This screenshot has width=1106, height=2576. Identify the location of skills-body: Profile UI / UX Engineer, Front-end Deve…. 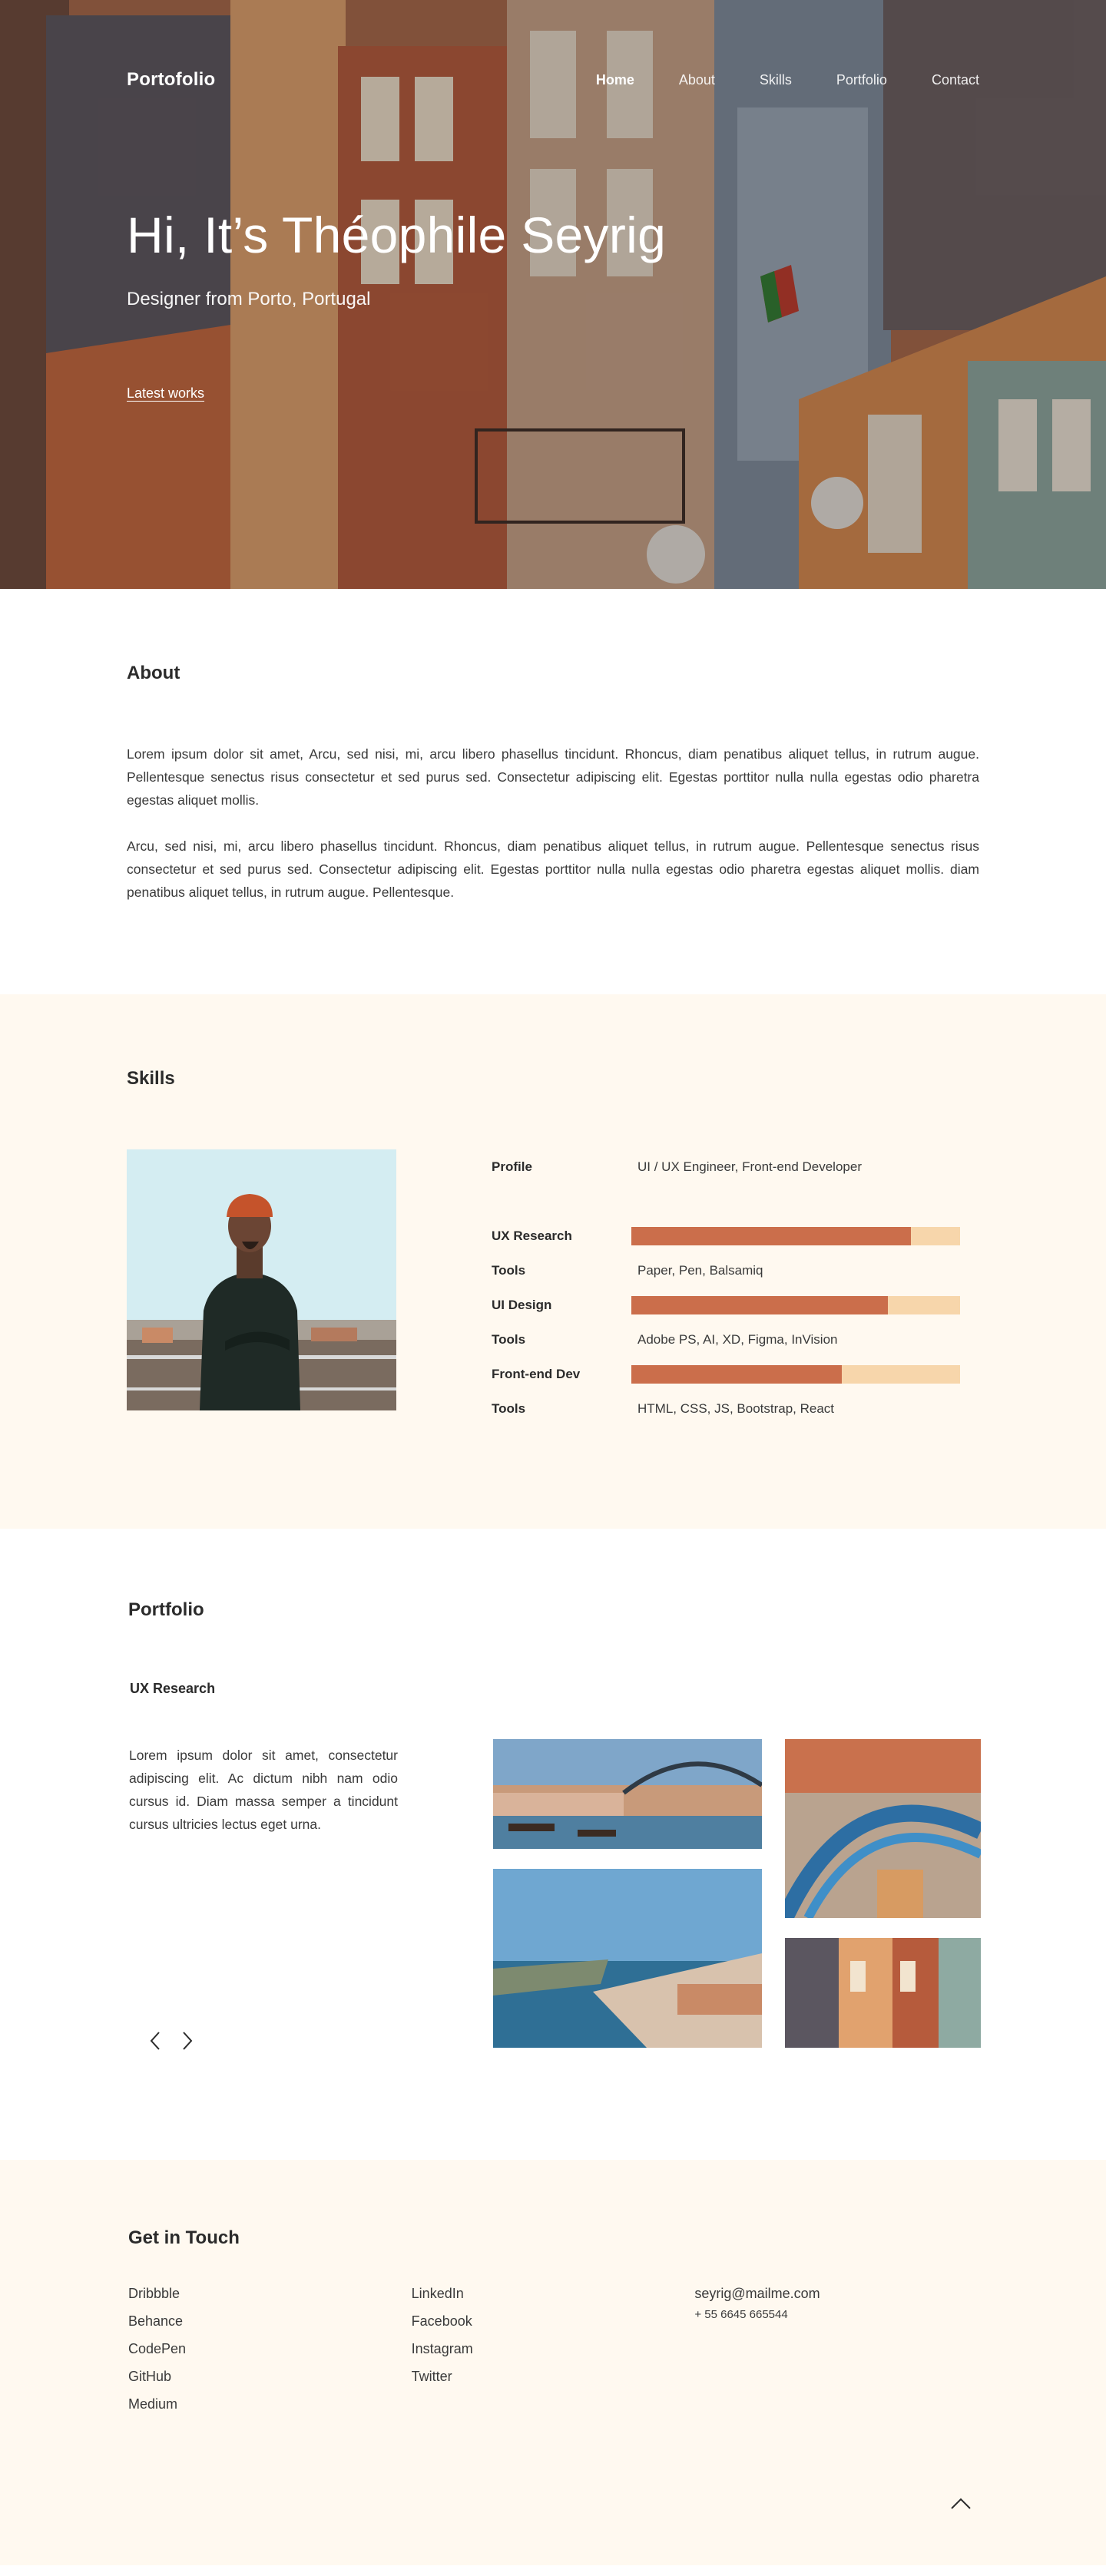
(553, 1287).